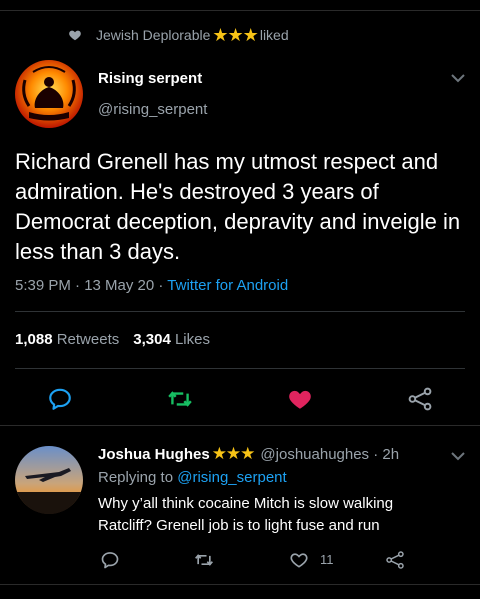  What do you see at coordinates (233, 453) in the screenshot?
I see `reply-star-badge: ★★★` at bounding box center [233, 453].